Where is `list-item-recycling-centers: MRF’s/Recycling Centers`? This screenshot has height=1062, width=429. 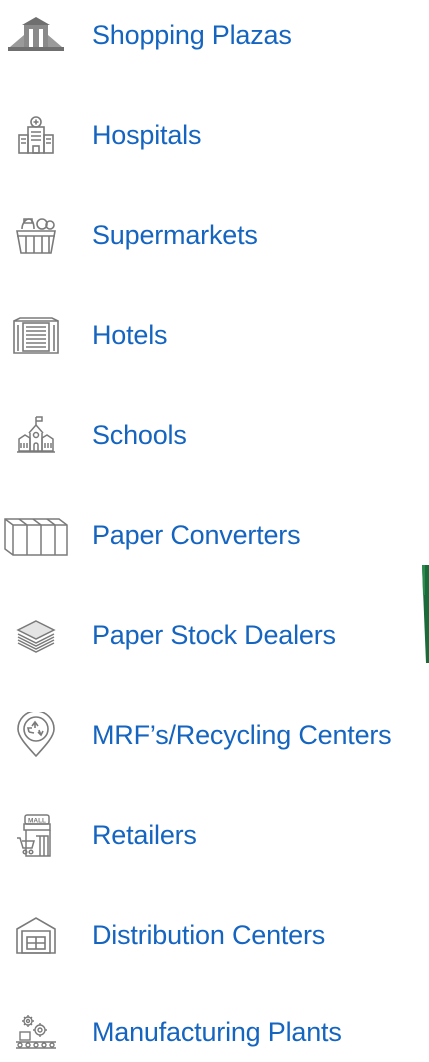 list-item-recycling-centers: MRF’s/Recycling Centers is located at coordinates (214, 735).